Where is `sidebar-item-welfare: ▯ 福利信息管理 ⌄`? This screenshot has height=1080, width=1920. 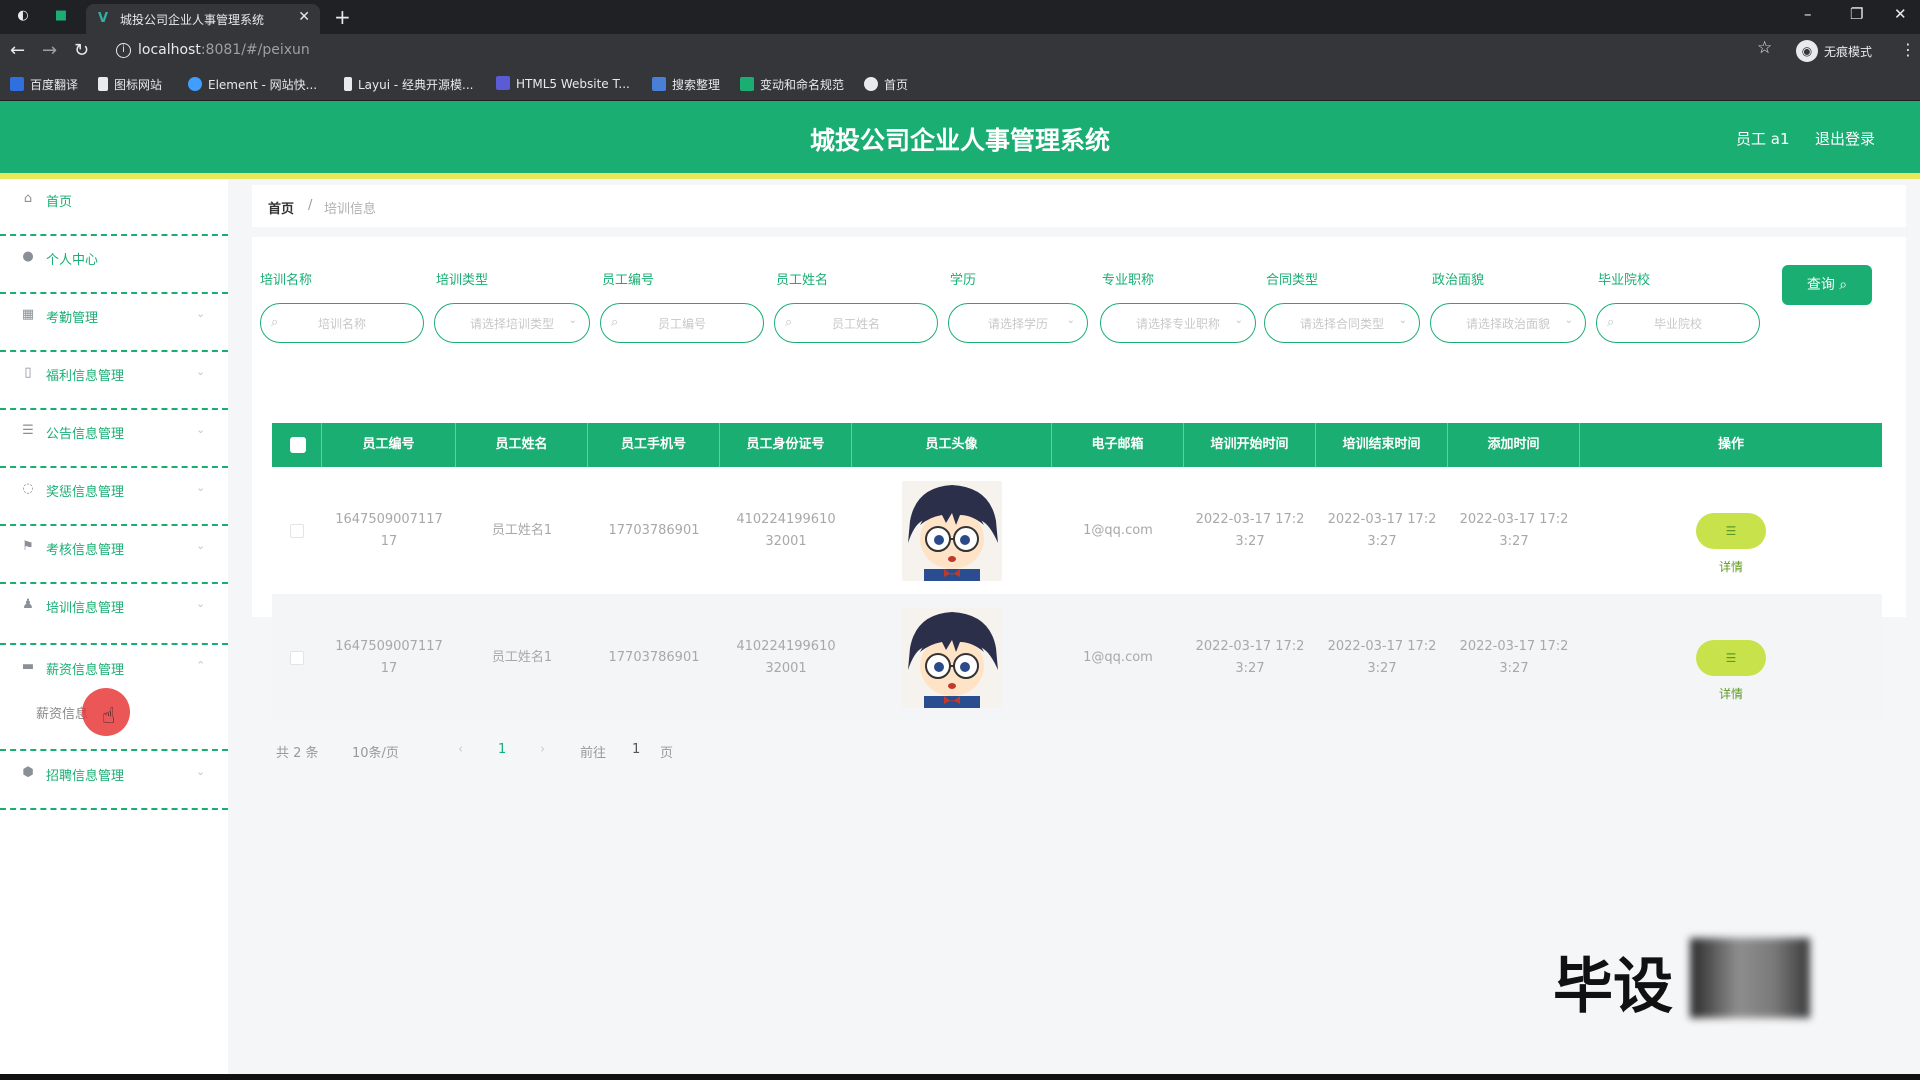
sidebar-item-welfare: ▯ 福利信息管理 ⌄ is located at coordinates (114, 381).